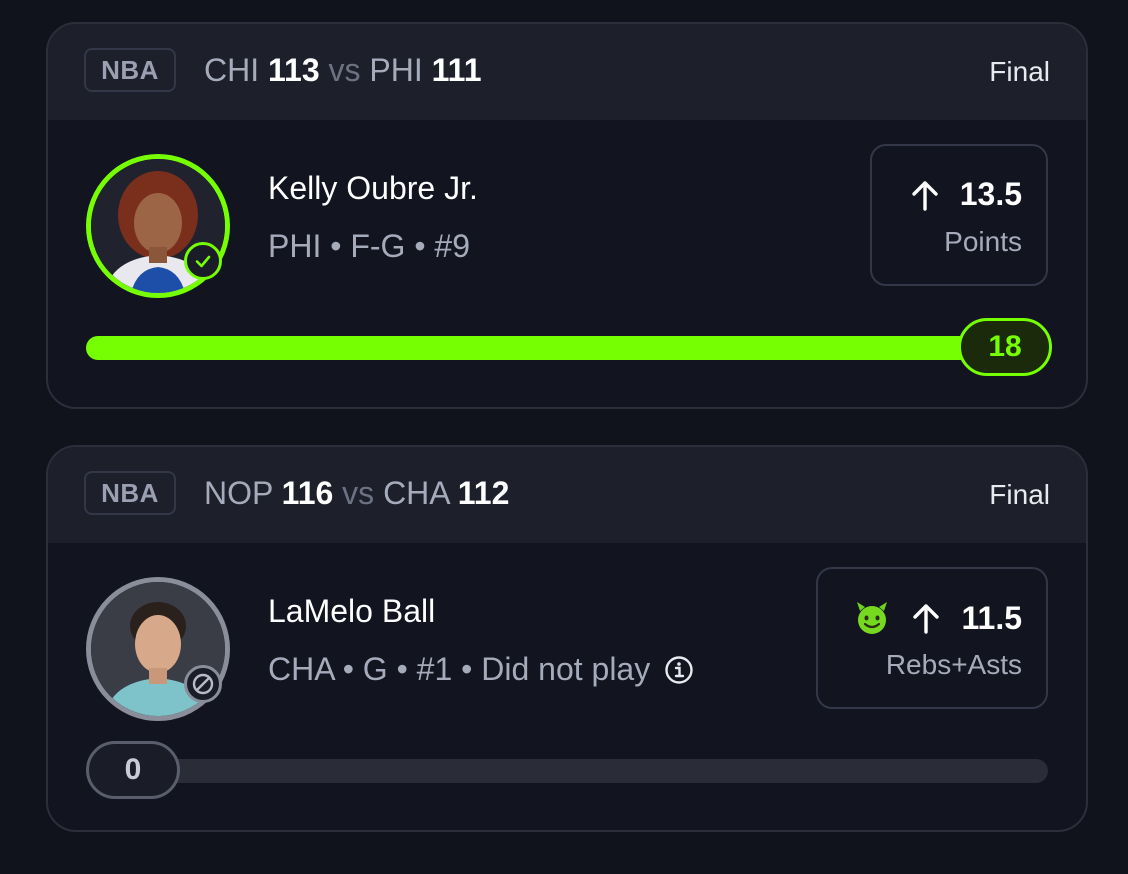  Describe the element at coordinates (232, 70) in the screenshot. I see `away-team: CHI` at that location.